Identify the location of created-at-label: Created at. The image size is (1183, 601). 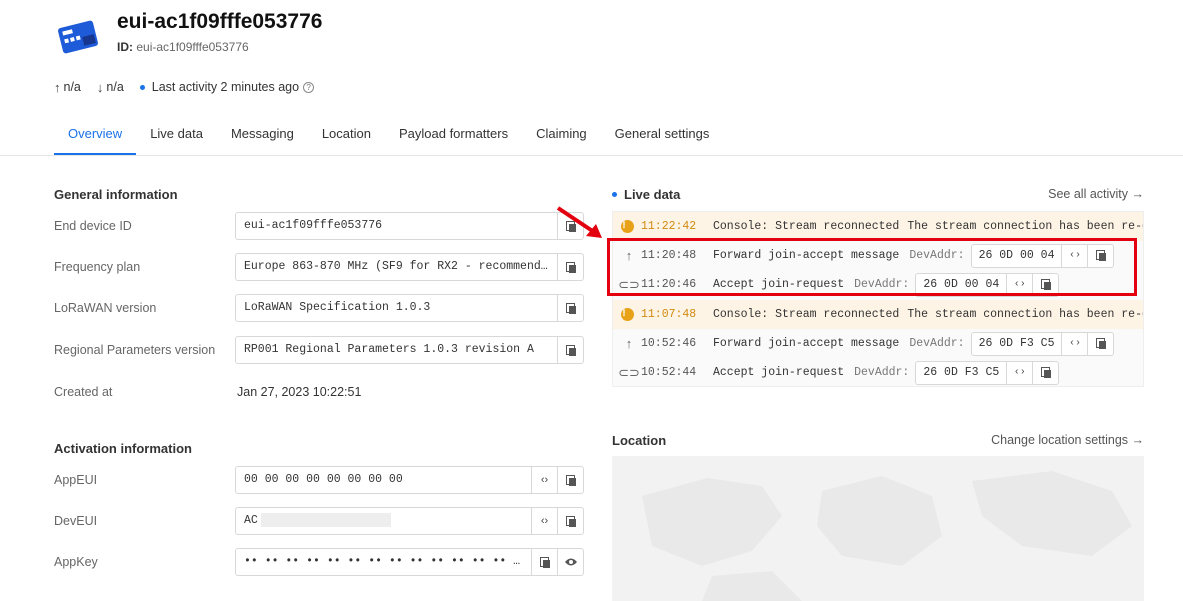
(83, 392).